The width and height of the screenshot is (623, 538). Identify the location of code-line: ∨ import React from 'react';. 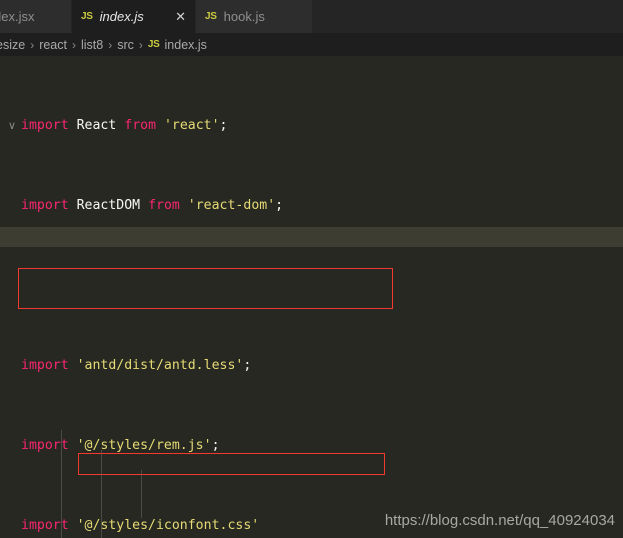
(311, 126).